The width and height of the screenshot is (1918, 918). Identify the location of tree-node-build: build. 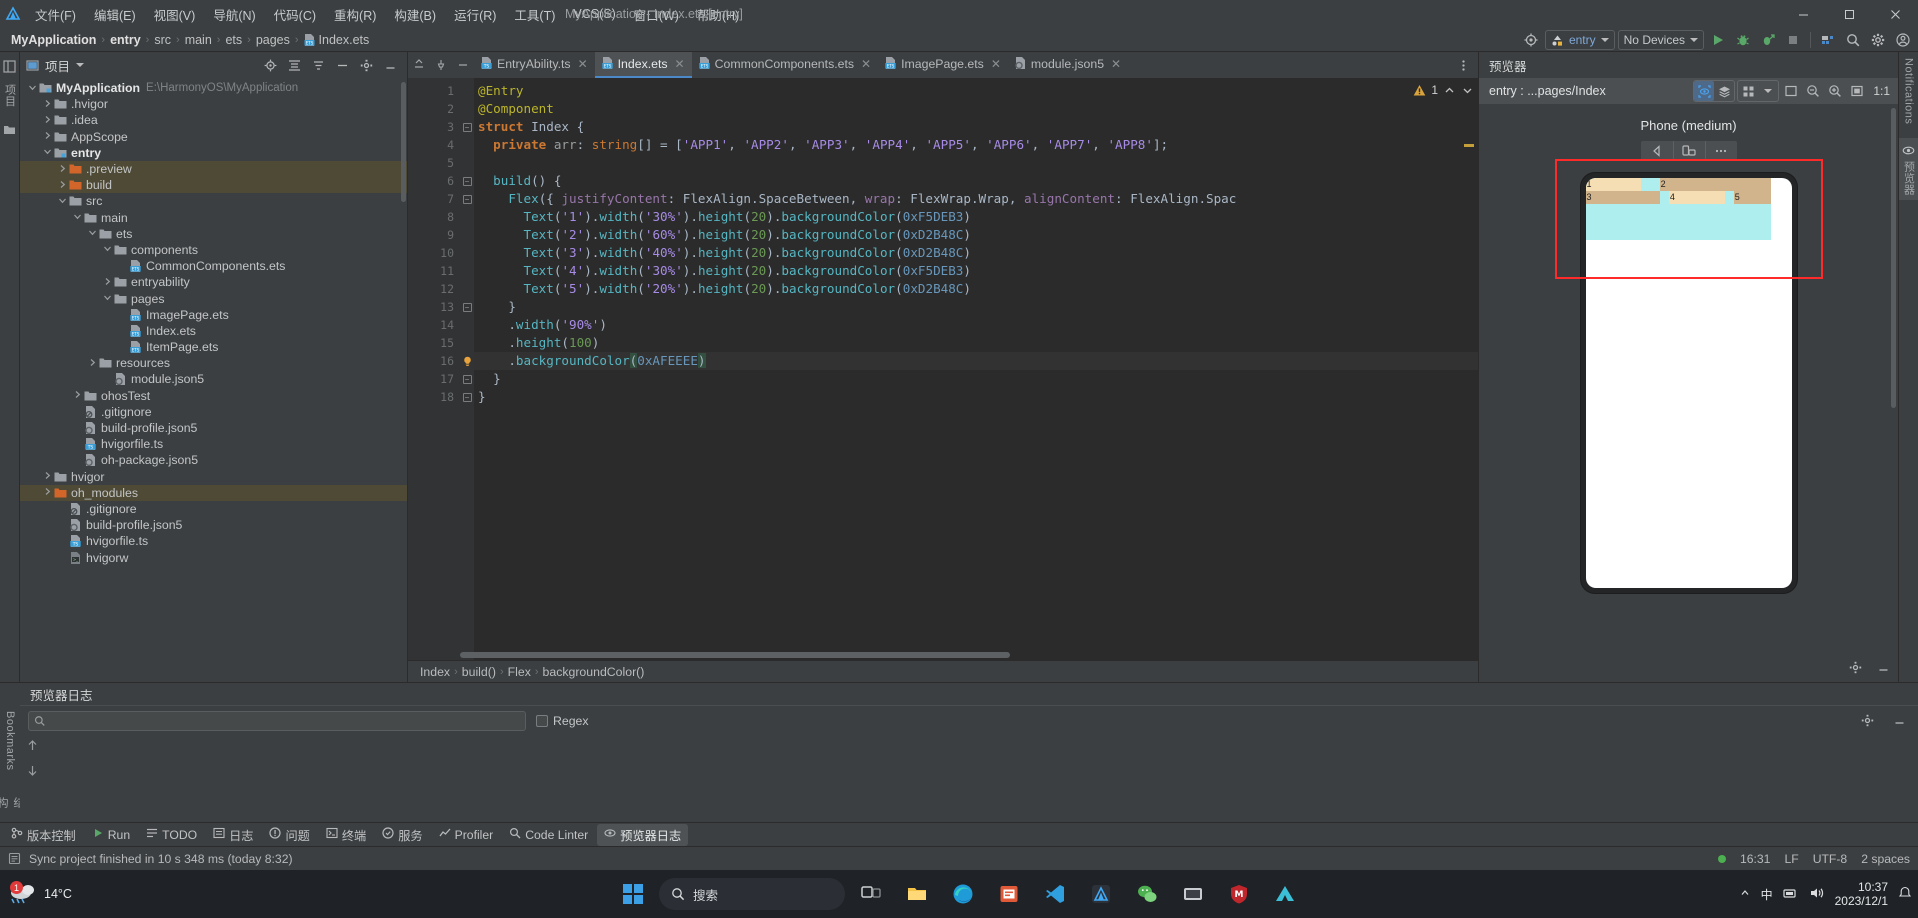
(213, 185).